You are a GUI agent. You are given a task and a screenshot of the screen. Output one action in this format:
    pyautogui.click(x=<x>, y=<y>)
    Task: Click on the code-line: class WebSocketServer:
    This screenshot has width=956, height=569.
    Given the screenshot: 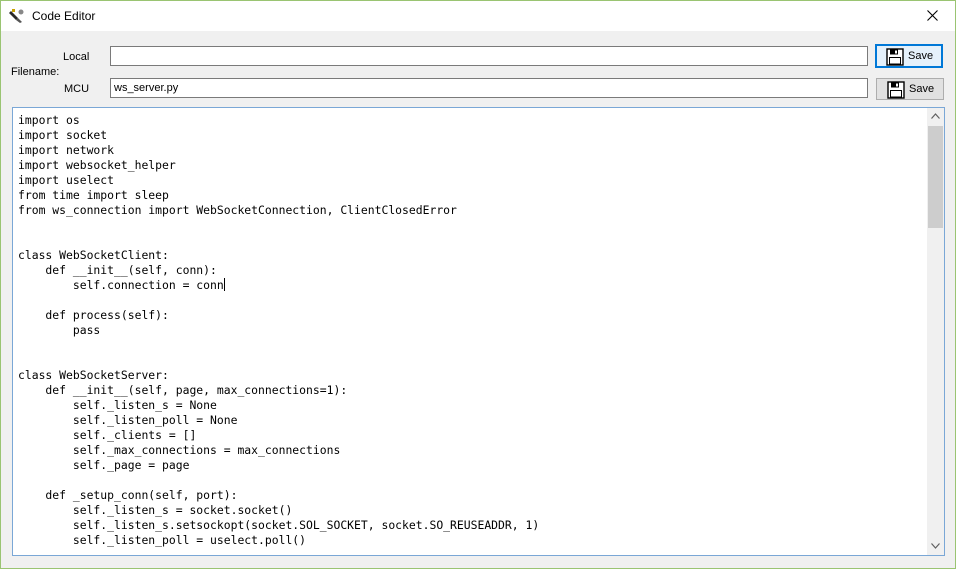 What is the action you would take?
    pyautogui.click(x=278, y=375)
    